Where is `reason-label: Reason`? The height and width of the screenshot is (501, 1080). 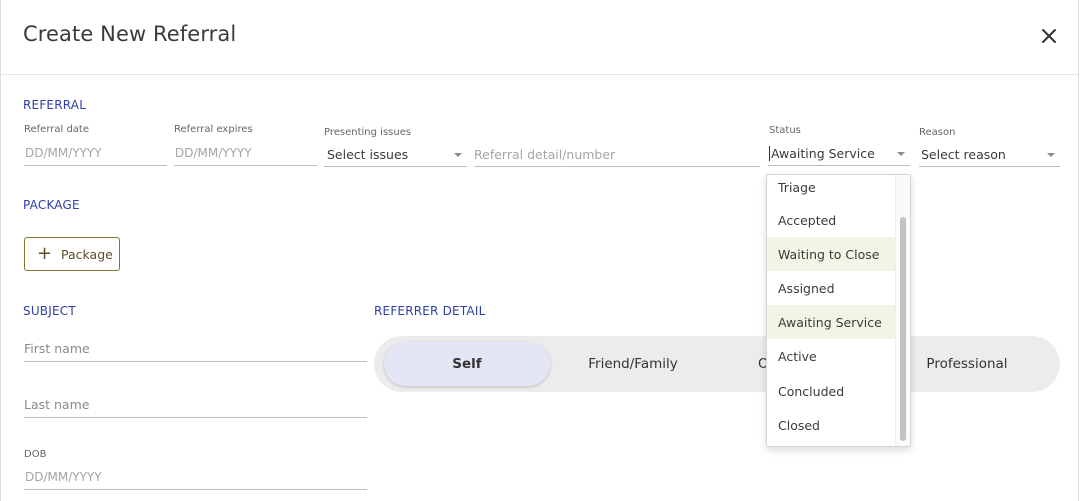
reason-label: Reason is located at coordinates (937, 132).